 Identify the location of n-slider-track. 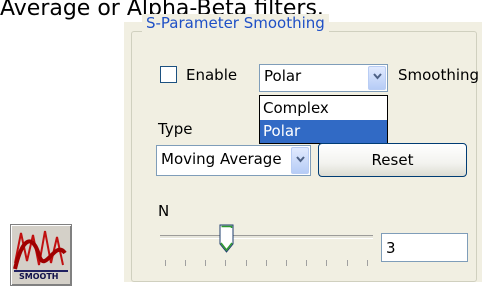
(266, 237).